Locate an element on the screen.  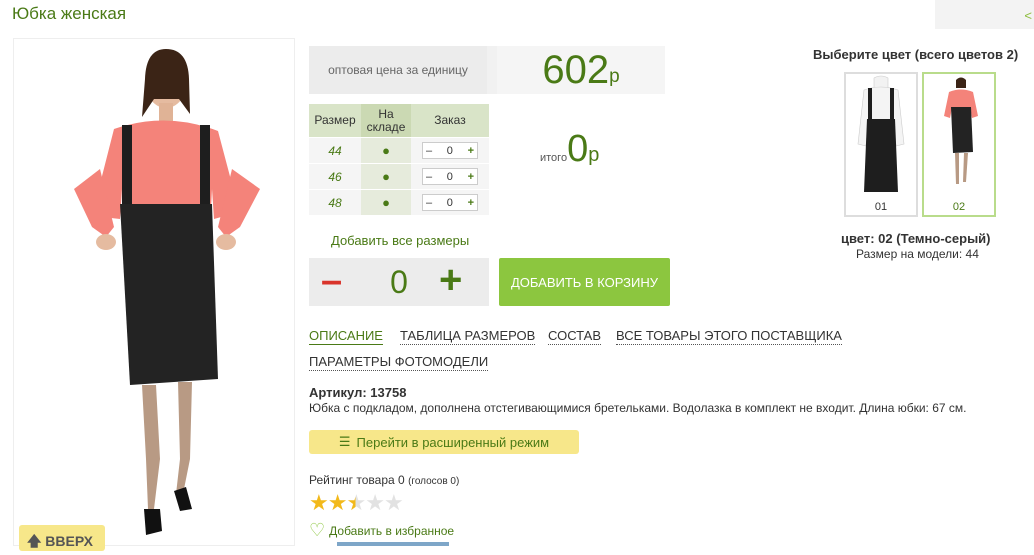
rating-line: Рейтинг товара 0 (голосов 0) is located at coordinates (384, 480).